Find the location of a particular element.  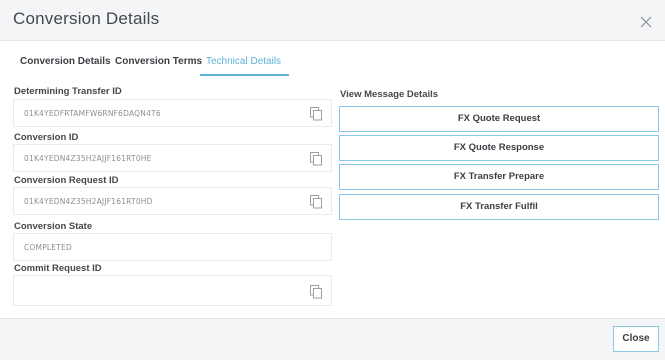

determining-transfer-id-field: 01K4YEDFRTAMFW6RNF6DAQN4T6 is located at coordinates (172, 113).